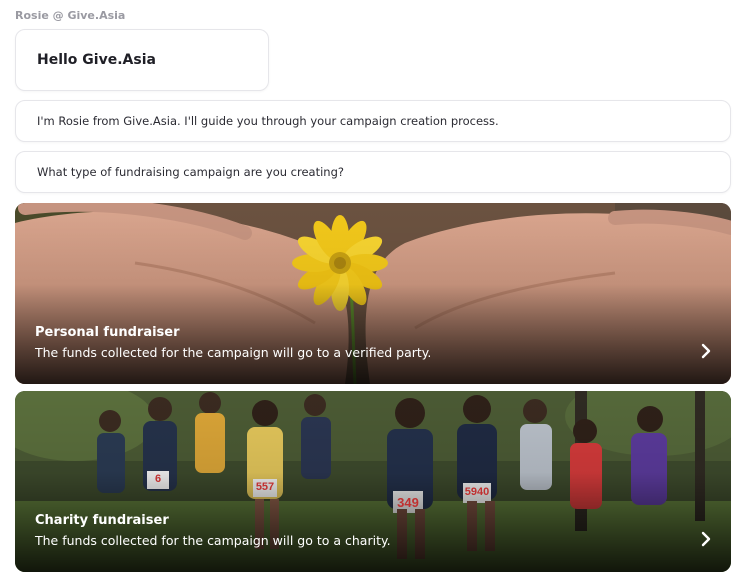  Describe the element at coordinates (102, 520) in the screenshot. I see `charity-fundraiser-title: Charity fundraiser` at that location.